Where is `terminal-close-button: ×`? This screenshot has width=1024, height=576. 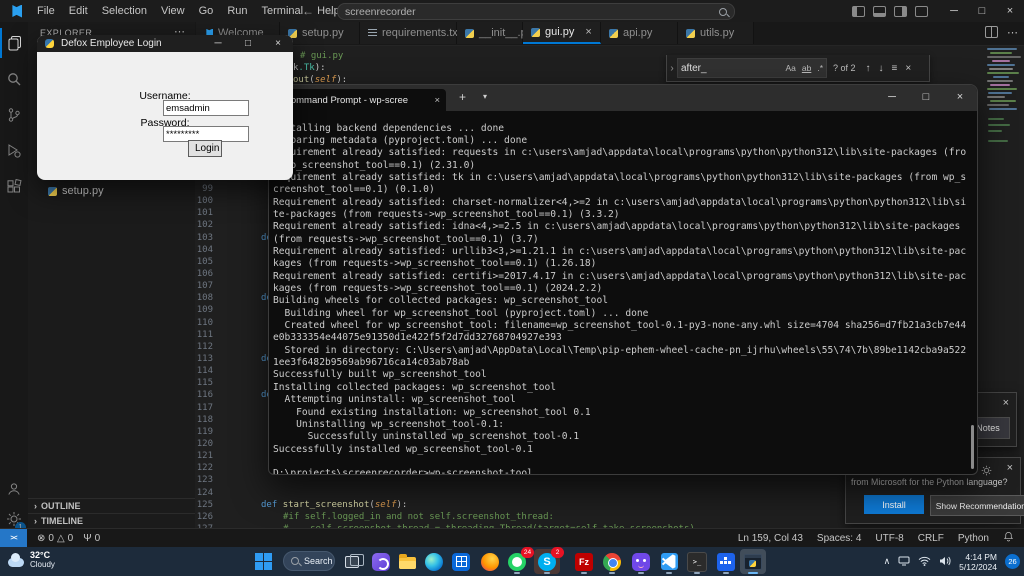 terminal-close-button: × is located at coordinates (960, 97).